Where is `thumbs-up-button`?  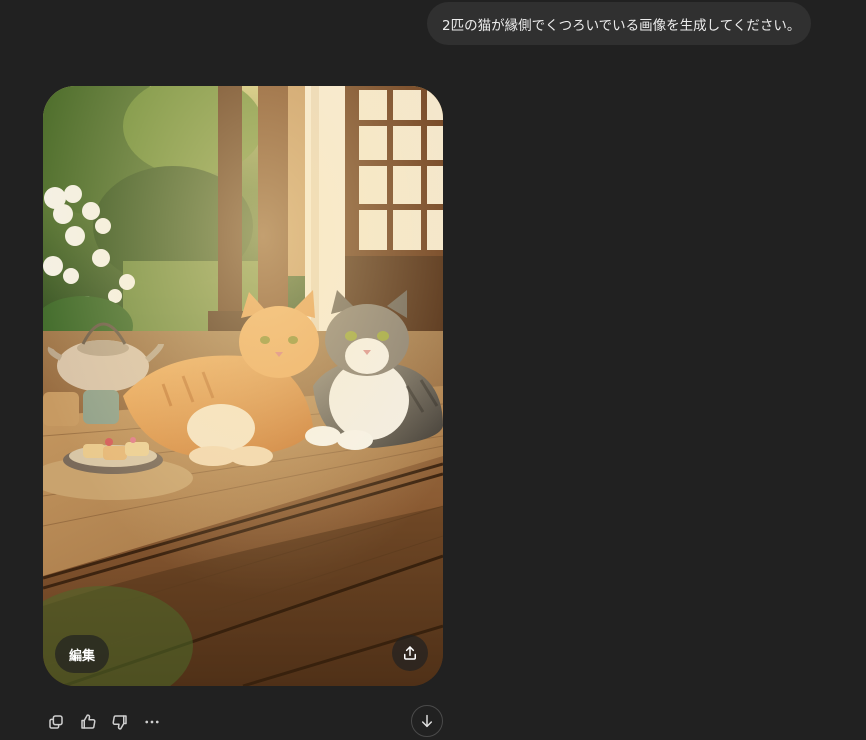
thumbs-up-button is located at coordinates (88, 722).